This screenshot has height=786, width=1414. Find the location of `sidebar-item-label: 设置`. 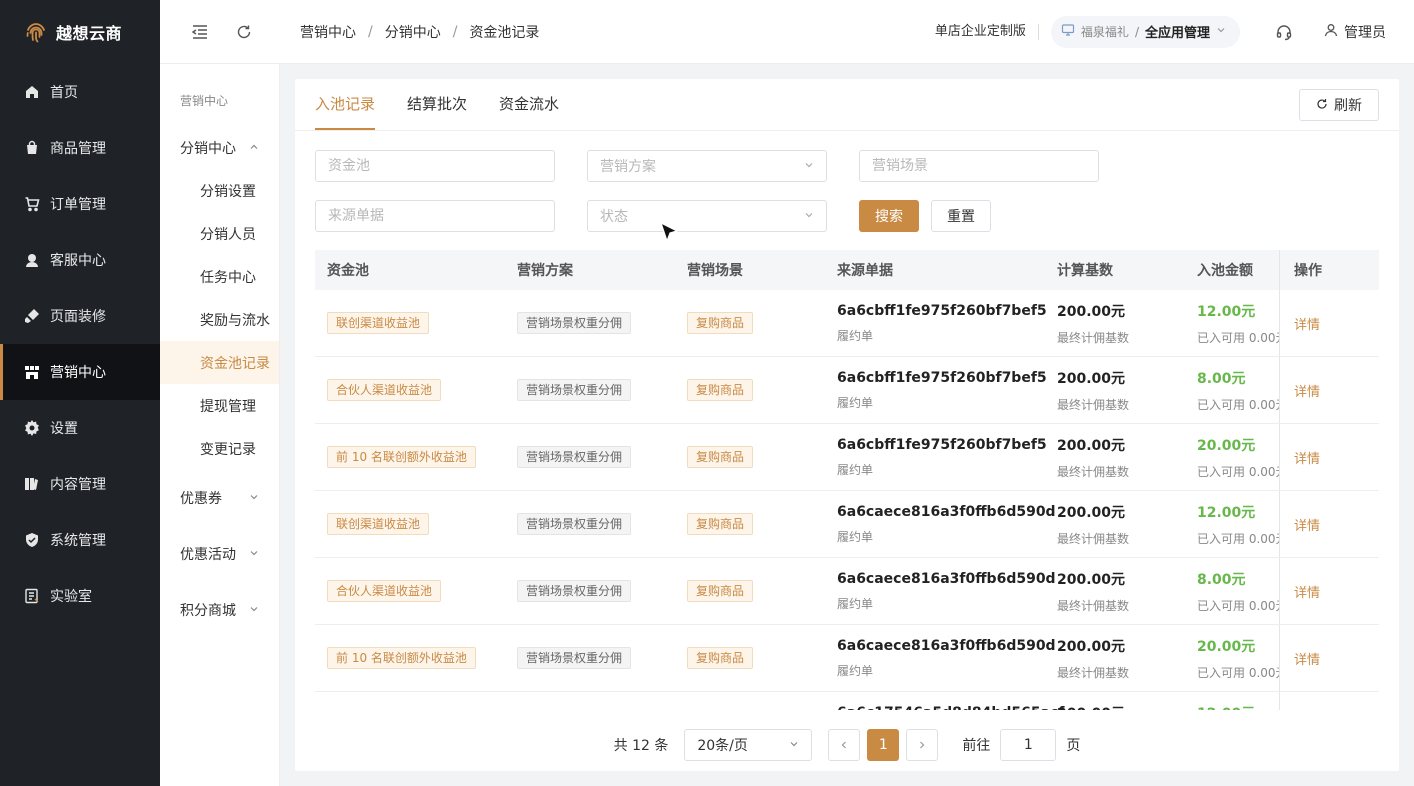

sidebar-item-label: 设置 is located at coordinates (64, 429).